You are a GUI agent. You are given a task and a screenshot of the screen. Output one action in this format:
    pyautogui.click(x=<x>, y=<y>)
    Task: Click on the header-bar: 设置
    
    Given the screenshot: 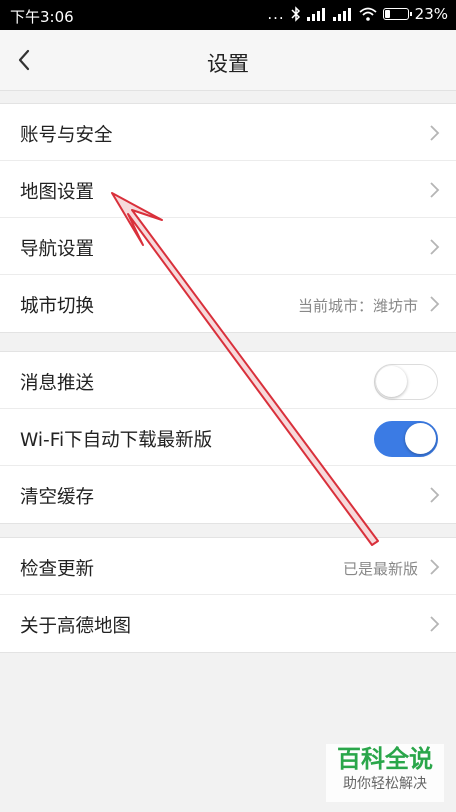 What is the action you would take?
    pyautogui.click(x=228, y=60)
    